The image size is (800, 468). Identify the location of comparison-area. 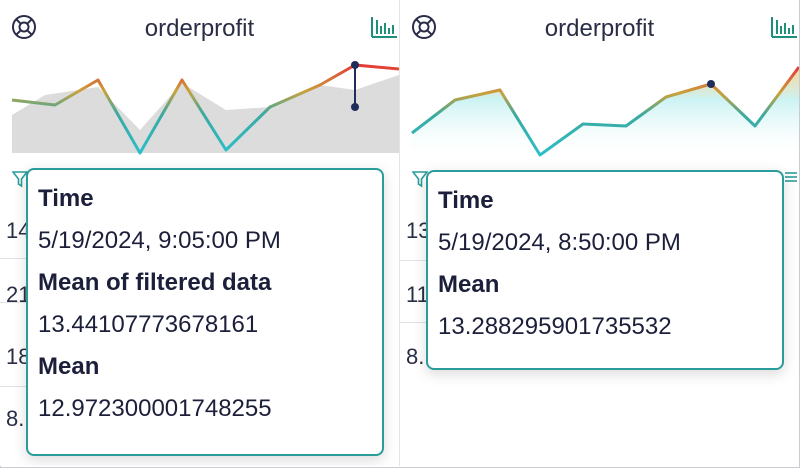
(205, 114).